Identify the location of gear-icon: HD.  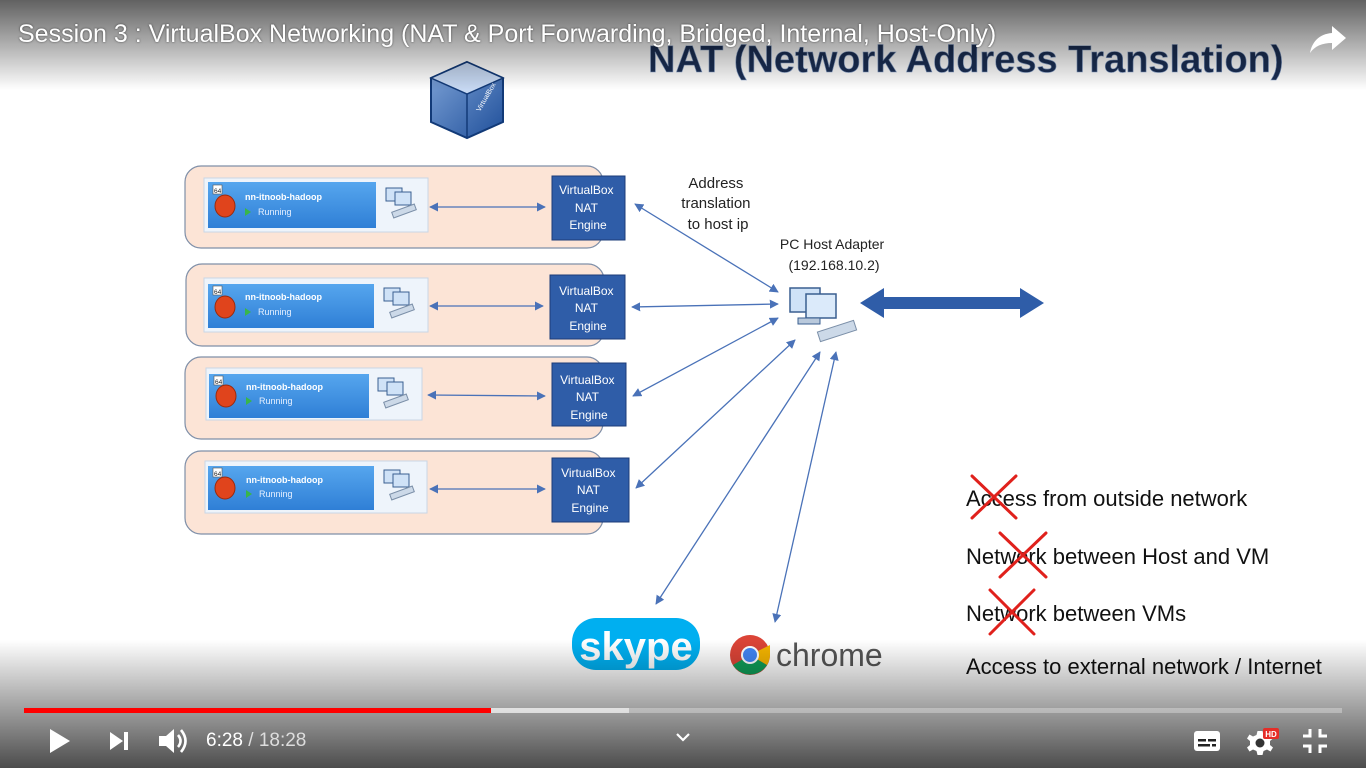
(1262, 742).